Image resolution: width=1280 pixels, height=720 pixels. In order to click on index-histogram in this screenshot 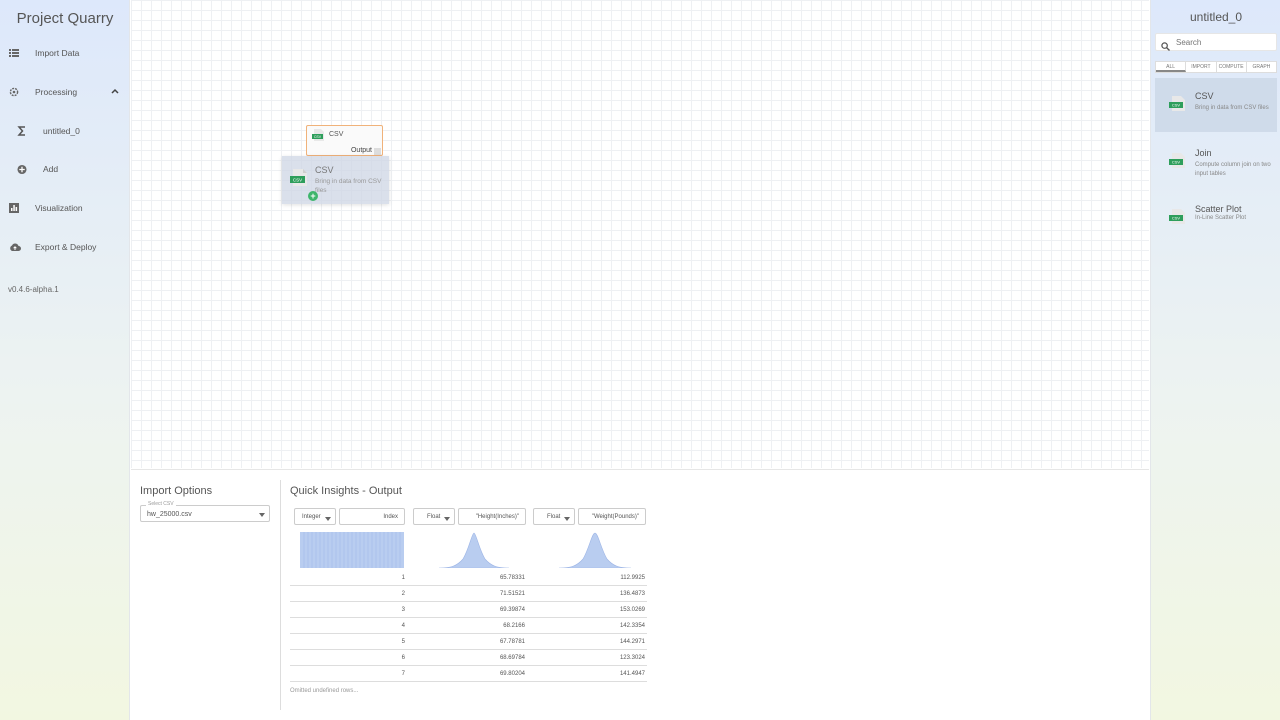, I will do `click(352, 550)`.